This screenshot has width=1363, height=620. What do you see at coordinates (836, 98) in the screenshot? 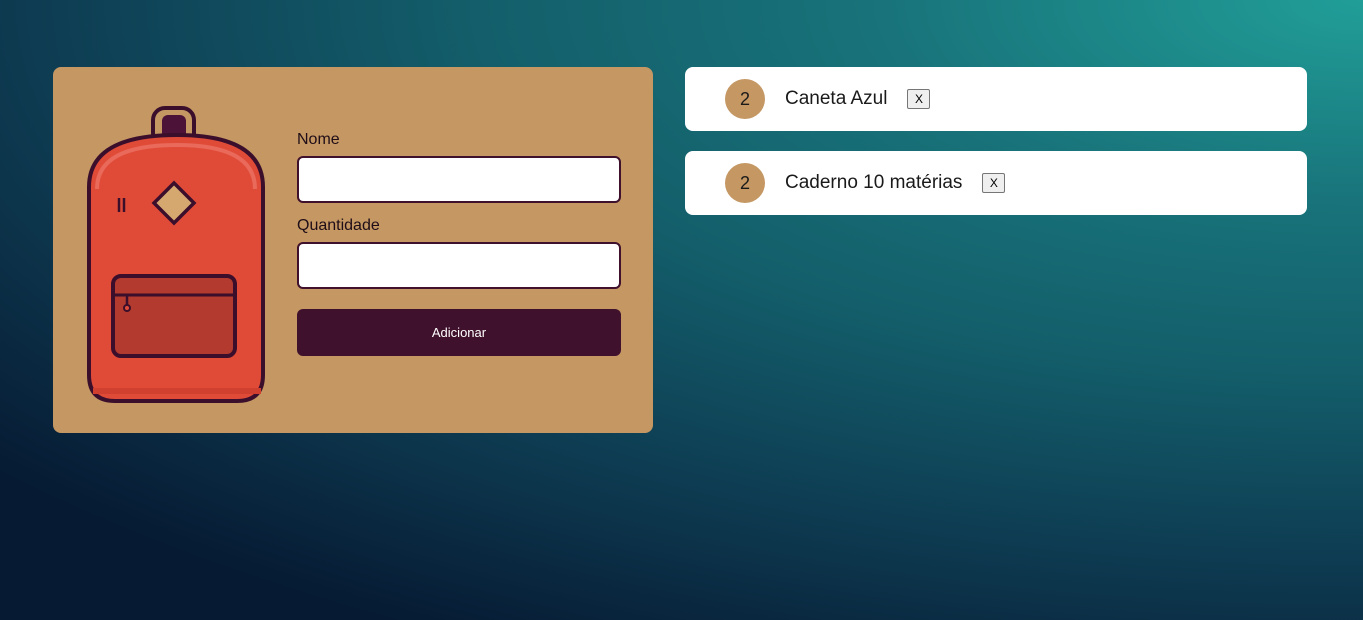
I see `item-name: Caneta Azul` at bounding box center [836, 98].